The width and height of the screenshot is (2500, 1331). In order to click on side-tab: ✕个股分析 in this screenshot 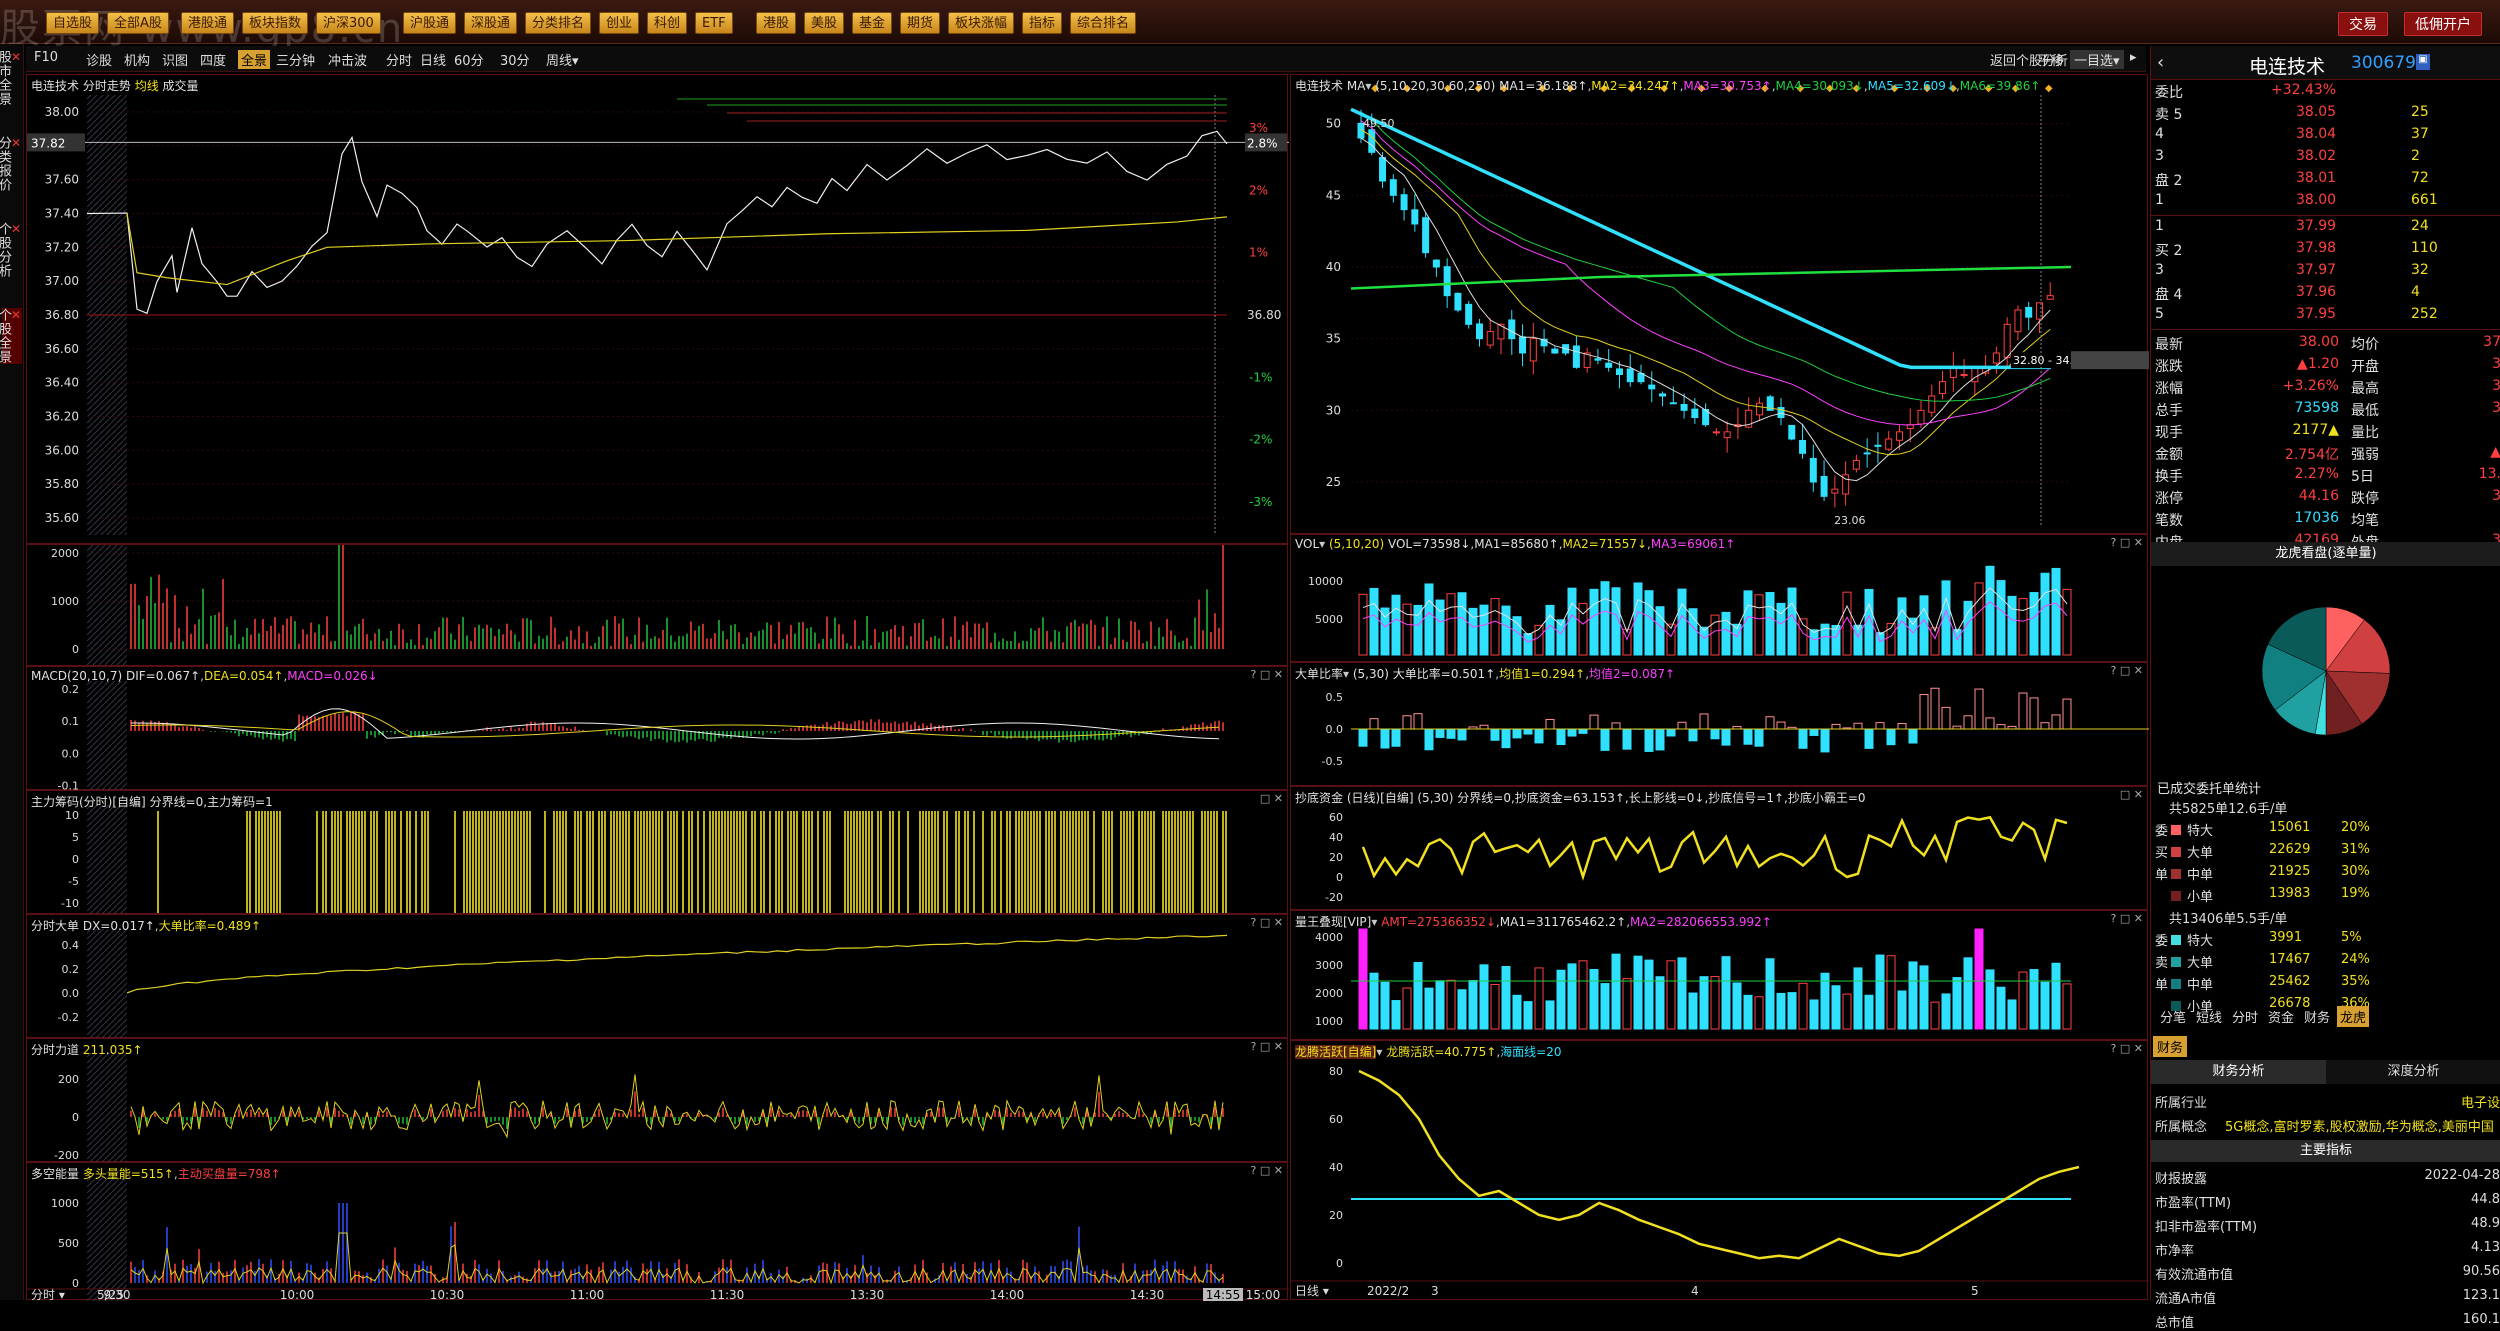, I will do `click(12, 250)`.